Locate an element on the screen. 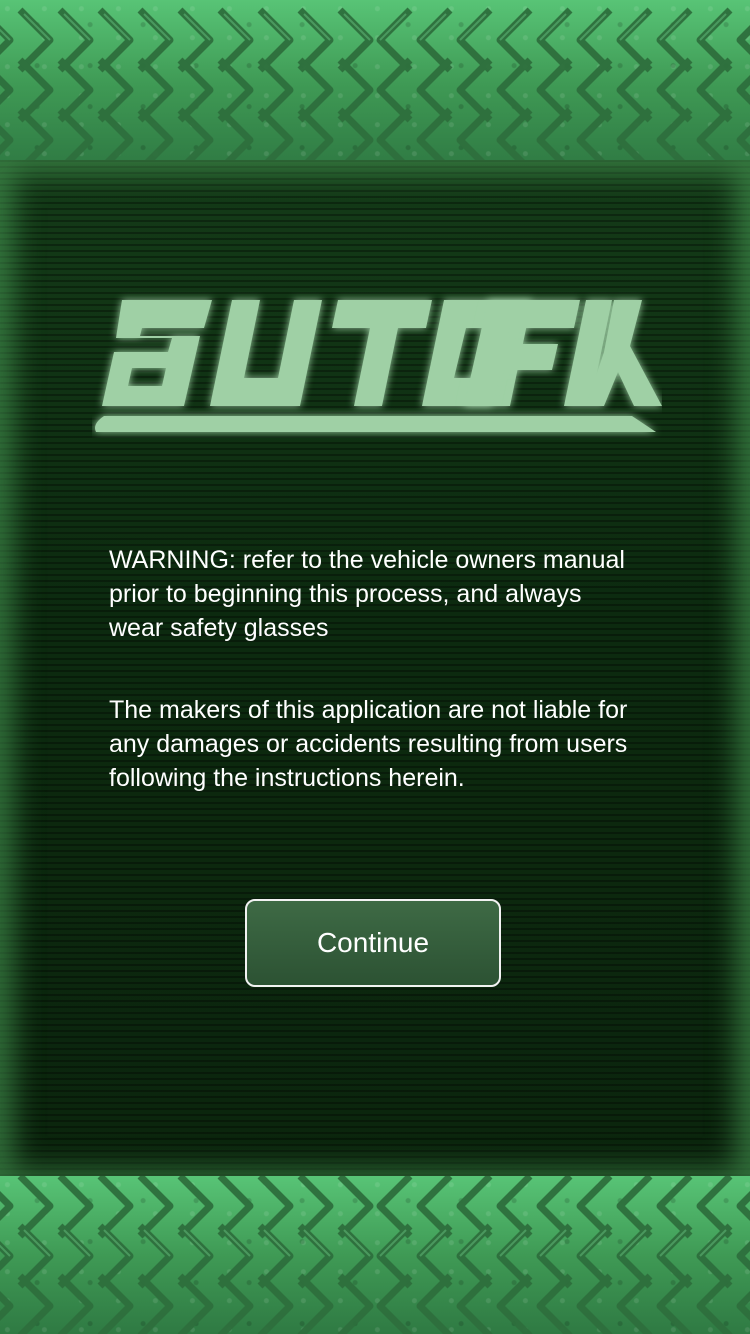 The image size is (750, 1334). auto-fix-logo is located at coordinates (378, 366).